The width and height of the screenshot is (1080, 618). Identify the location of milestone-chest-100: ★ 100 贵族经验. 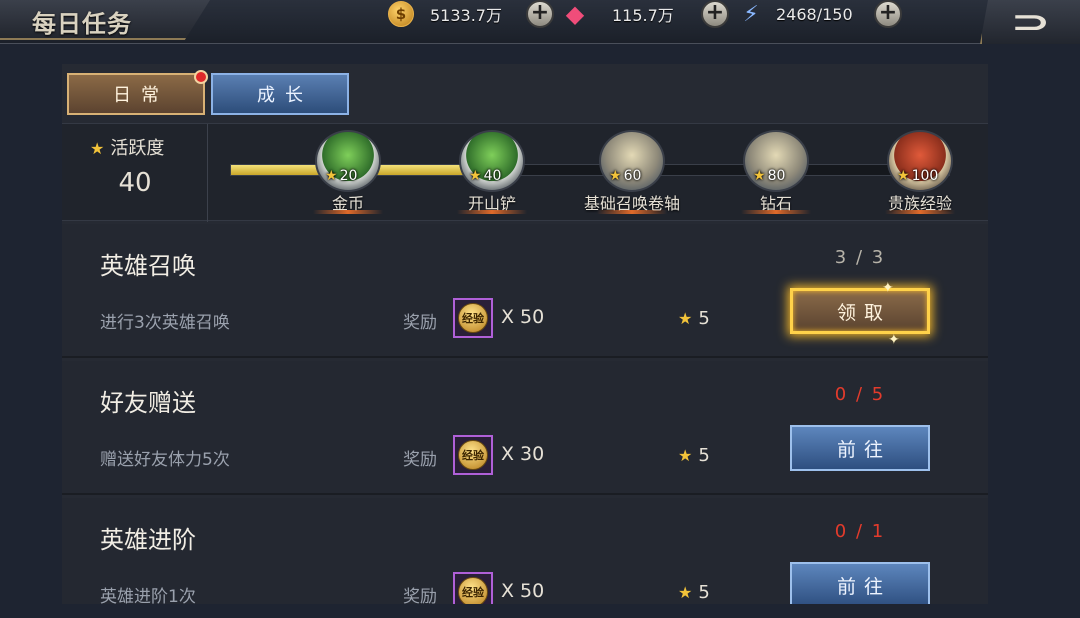
(920, 173).